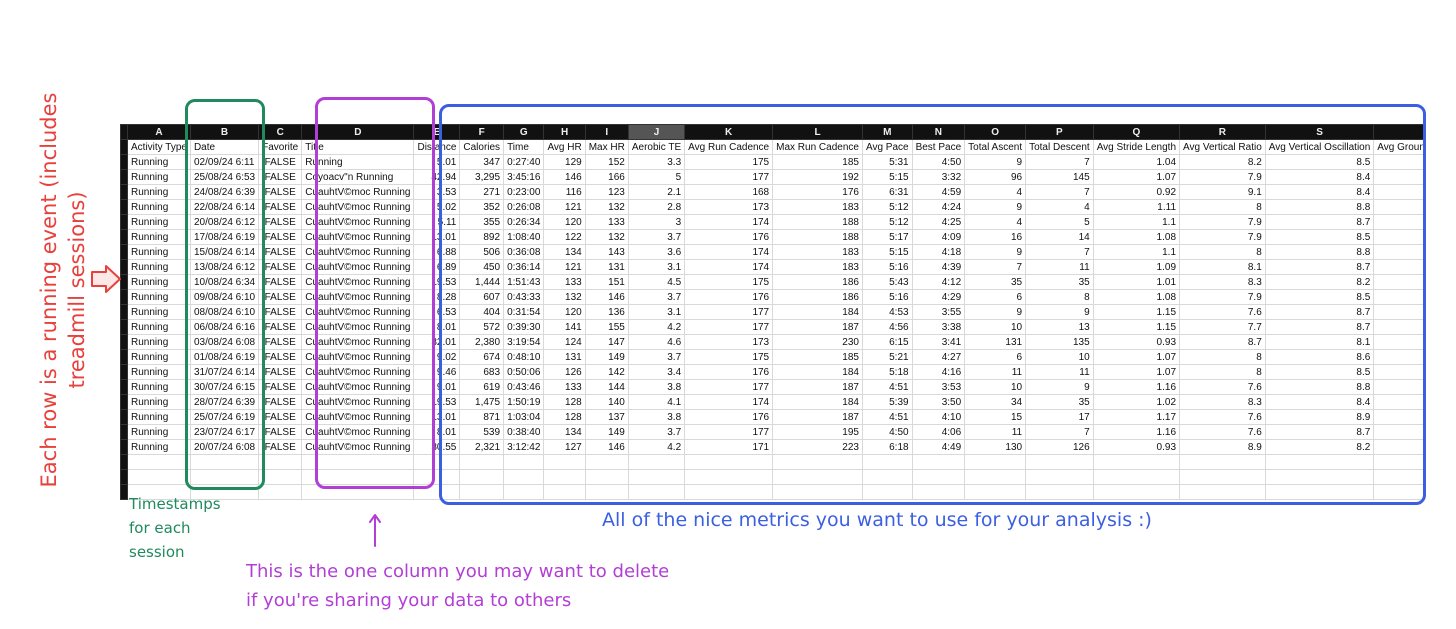 Image resolution: width=1456 pixels, height=629 pixels. What do you see at coordinates (409, 600) in the screenshot?
I see `title-note-line: if you're sharing your data to others` at bounding box center [409, 600].